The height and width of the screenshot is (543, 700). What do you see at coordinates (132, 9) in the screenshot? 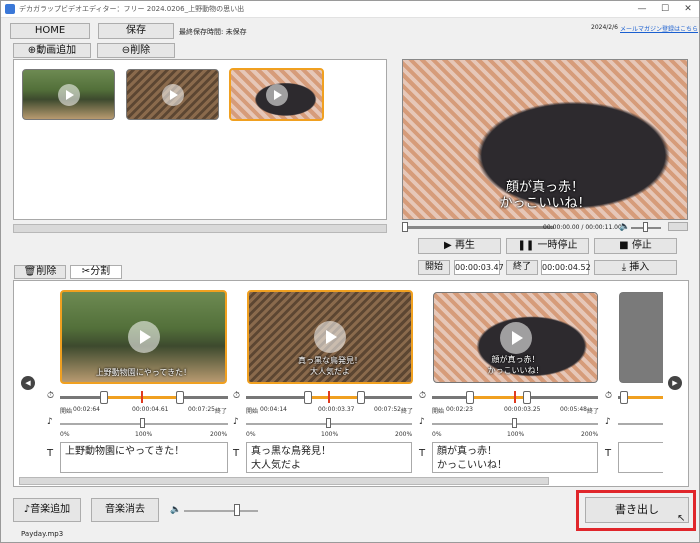
I see `window-title: デカガラップビデオエディター：フリー 2024.0206_上野動物の思い出` at bounding box center [132, 9].